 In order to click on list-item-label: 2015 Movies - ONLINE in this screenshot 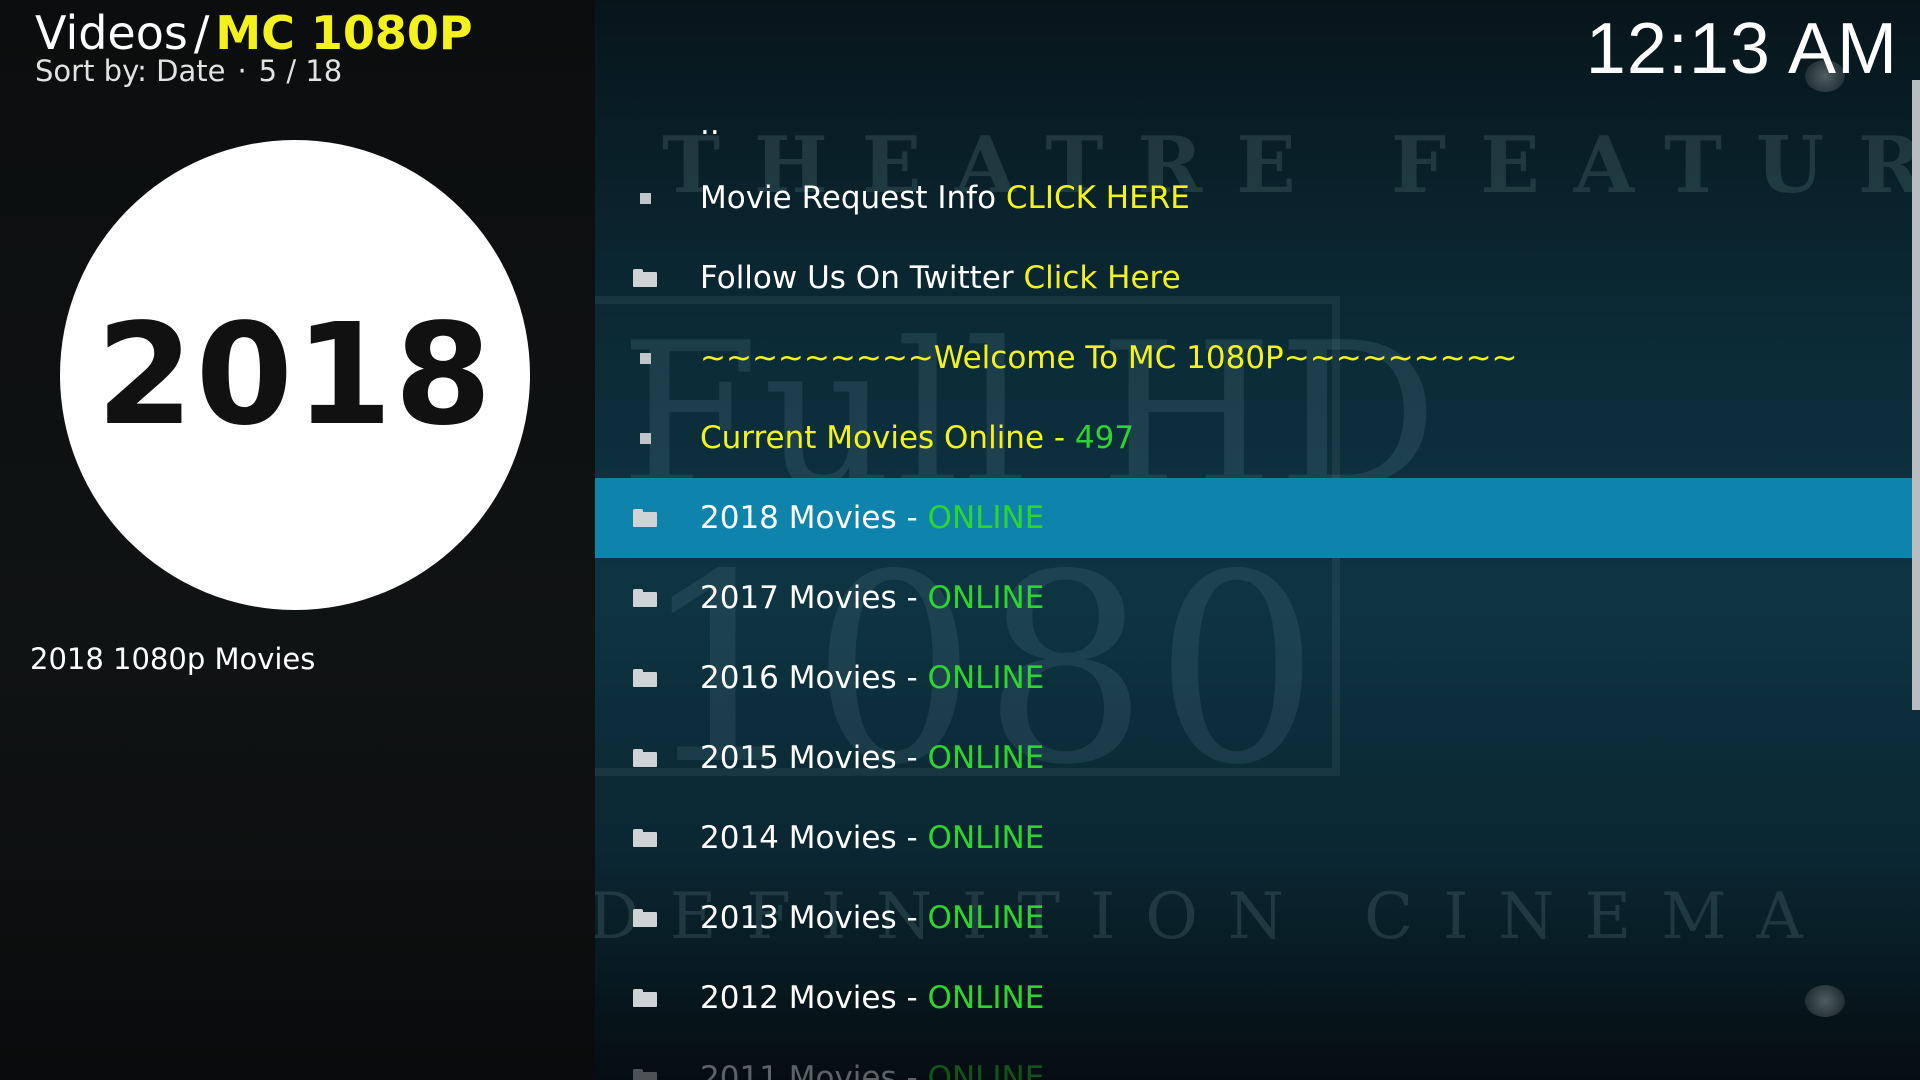, I will do `click(872, 758)`.